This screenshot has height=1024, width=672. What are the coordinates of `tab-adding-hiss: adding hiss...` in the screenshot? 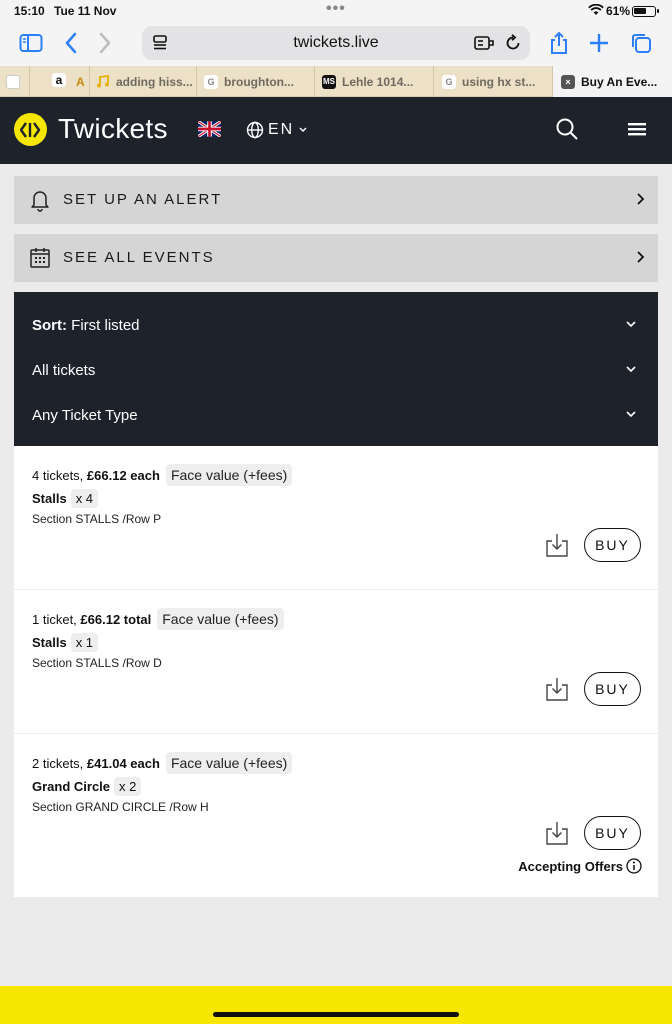 It's located at (143, 81).